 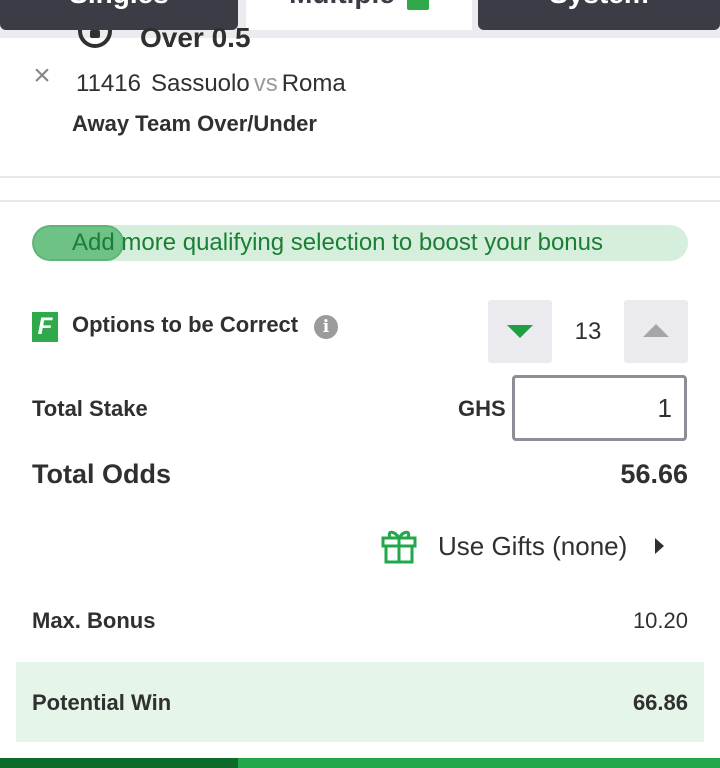 What do you see at coordinates (45, 327) in the screenshot?
I see `flex-f-icon: F` at bounding box center [45, 327].